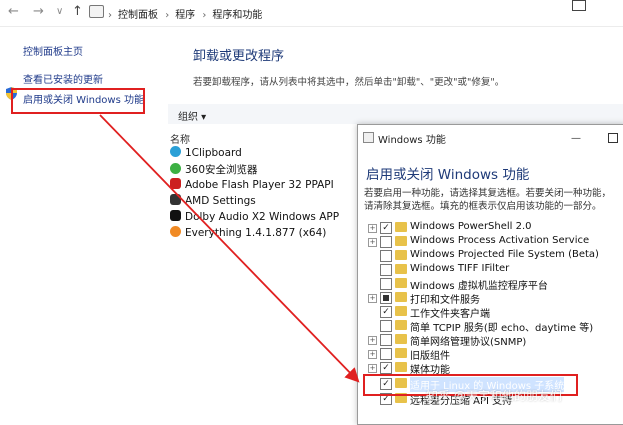 This screenshot has width=623, height=425. What do you see at coordinates (214, 169) in the screenshot?
I see `program-row: 360安全浏览器` at bounding box center [214, 169].